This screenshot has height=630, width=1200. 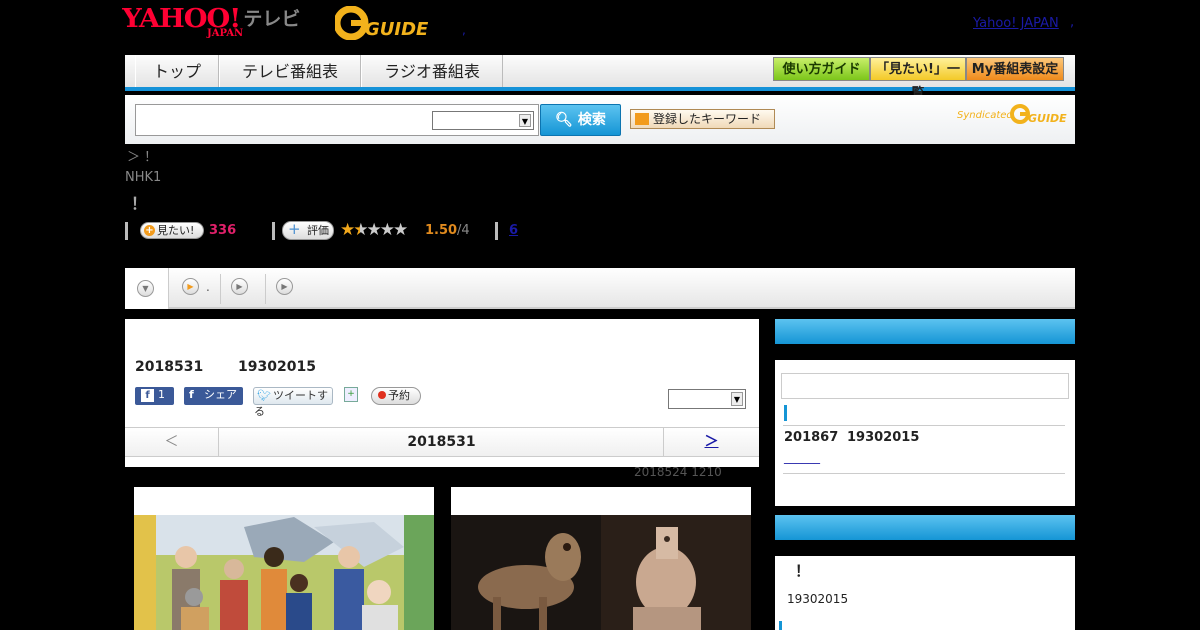 I want to click on pager-current-date: 2018531, so click(x=441, y=442).